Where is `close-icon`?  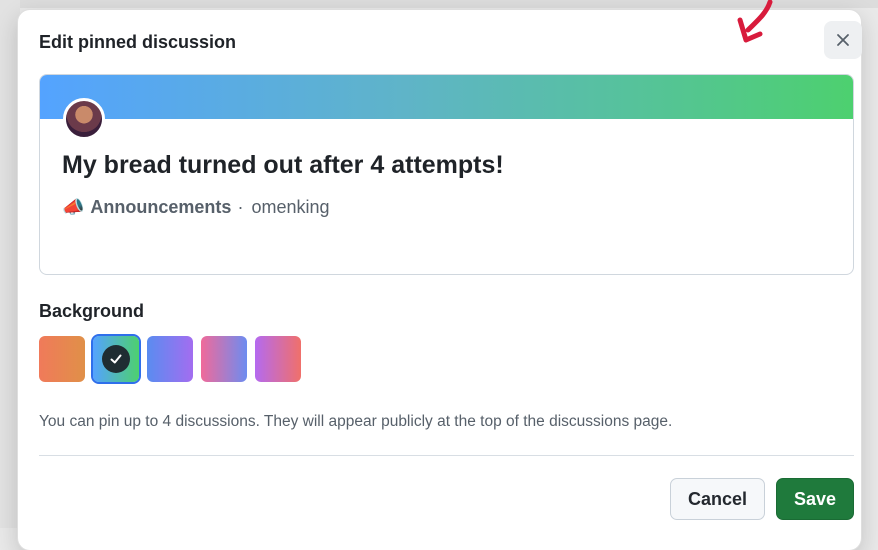
close-icon is located at coordinates (843, 40).